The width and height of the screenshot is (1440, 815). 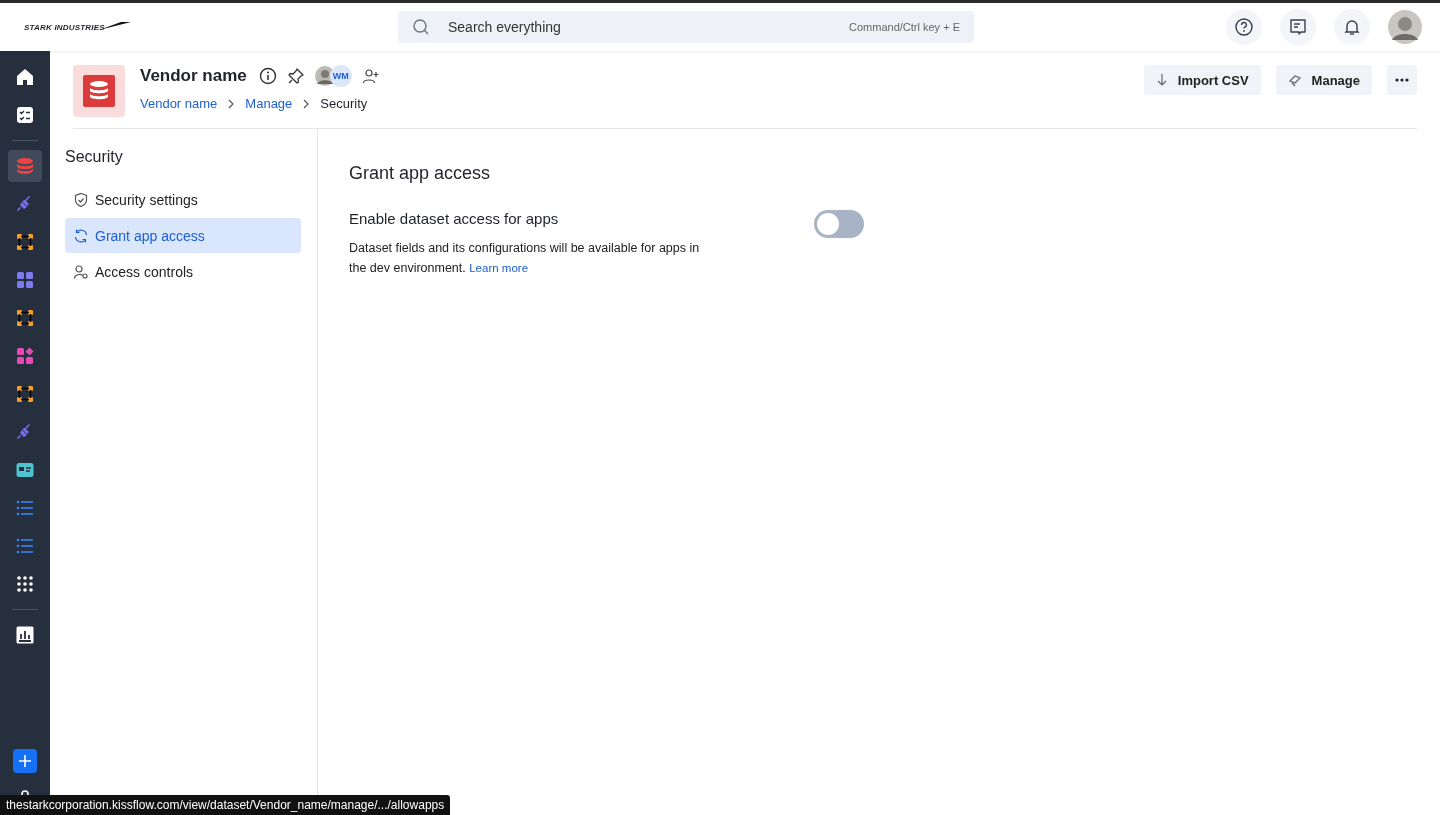 I want to click on breadcrumb-link: Vendor name, so click(x=179, y=103).